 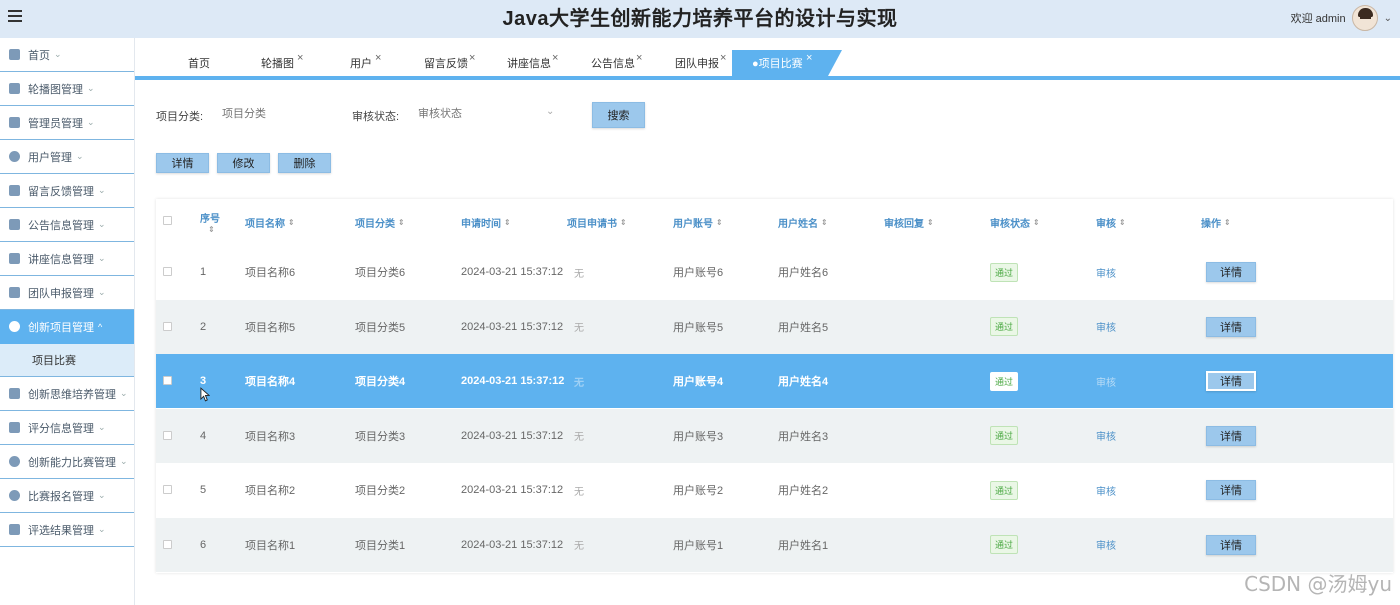 What do you see at coordinates (1010, 224) in the screenshot?
I see `column-label: 审核状态` at bounding box center [1010, 224].